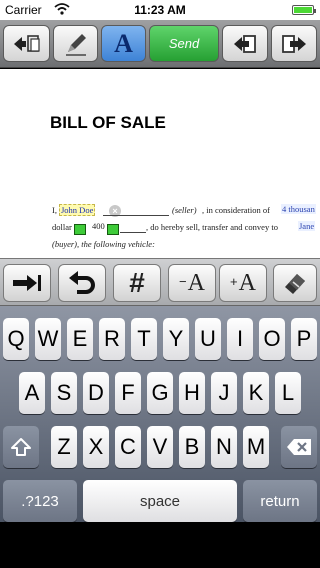 This screenshot has width=320, height=568. Describe the element at coordinates (307, 226) in the screenshot. I see `buyer-name-field: Jane` at that location.